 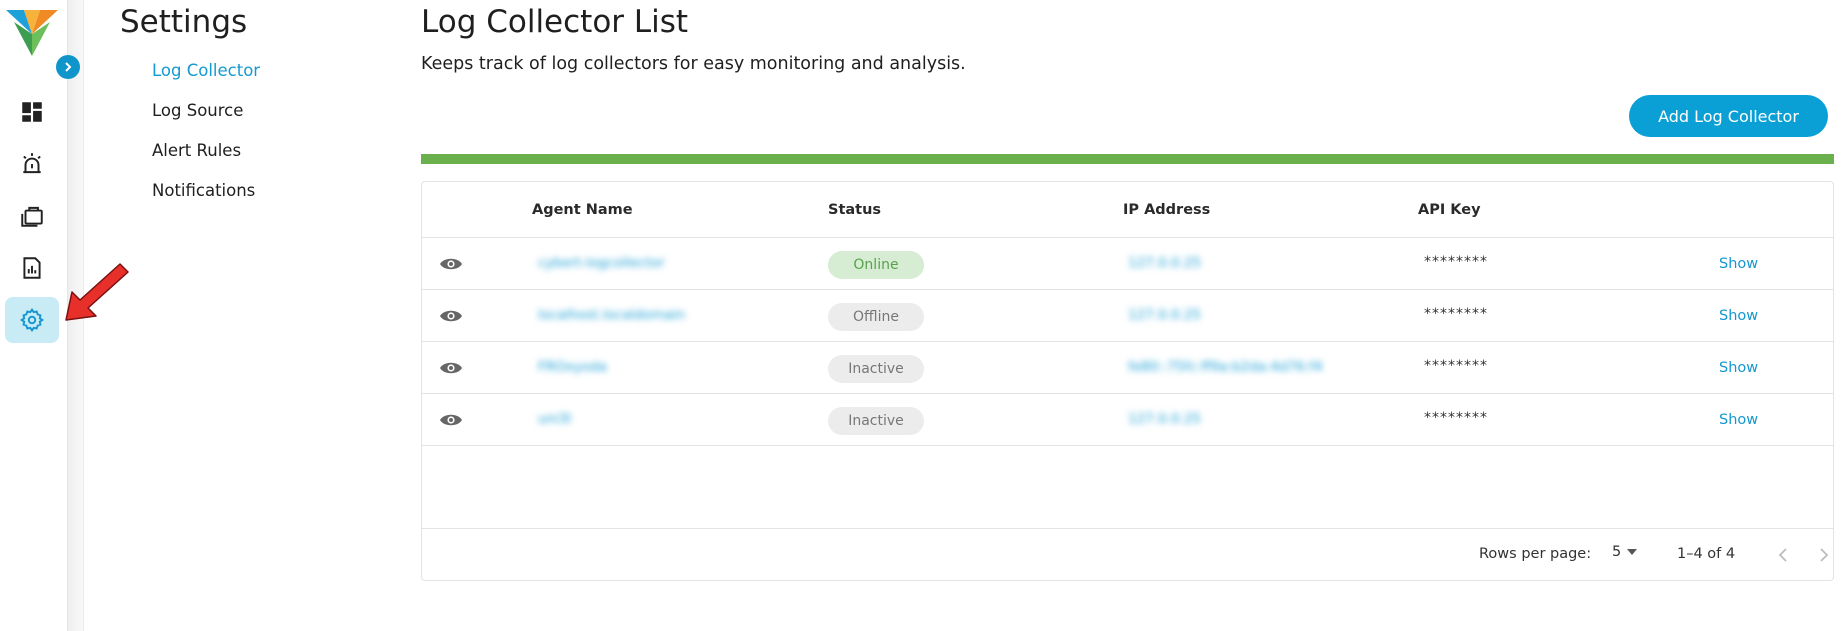 What do you see at coordinates (1617, 552) in the screenshot?
I see `rows-per-page-value: 5` at bounding box center [1617, 552].